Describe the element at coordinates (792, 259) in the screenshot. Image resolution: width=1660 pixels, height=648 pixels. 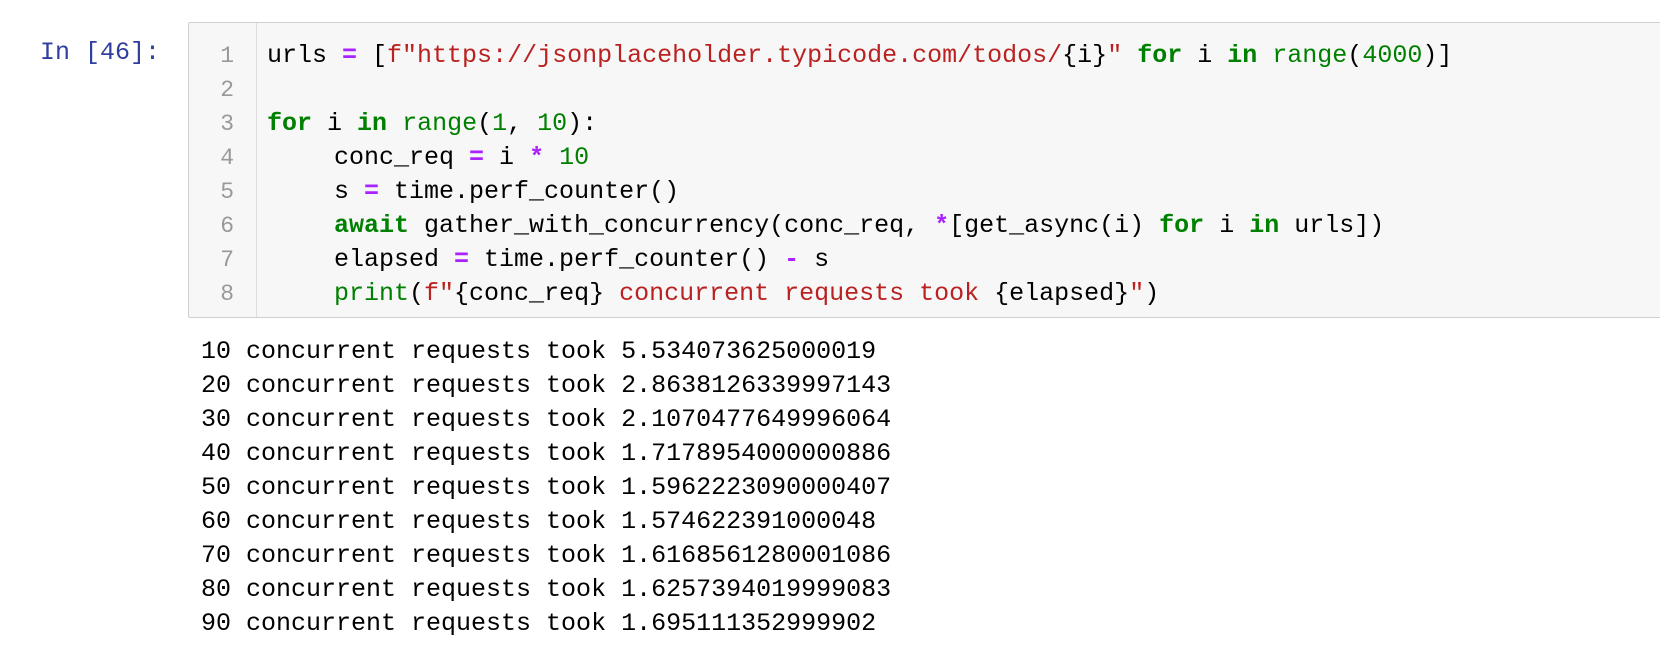
I see `code-token: -` at that location.